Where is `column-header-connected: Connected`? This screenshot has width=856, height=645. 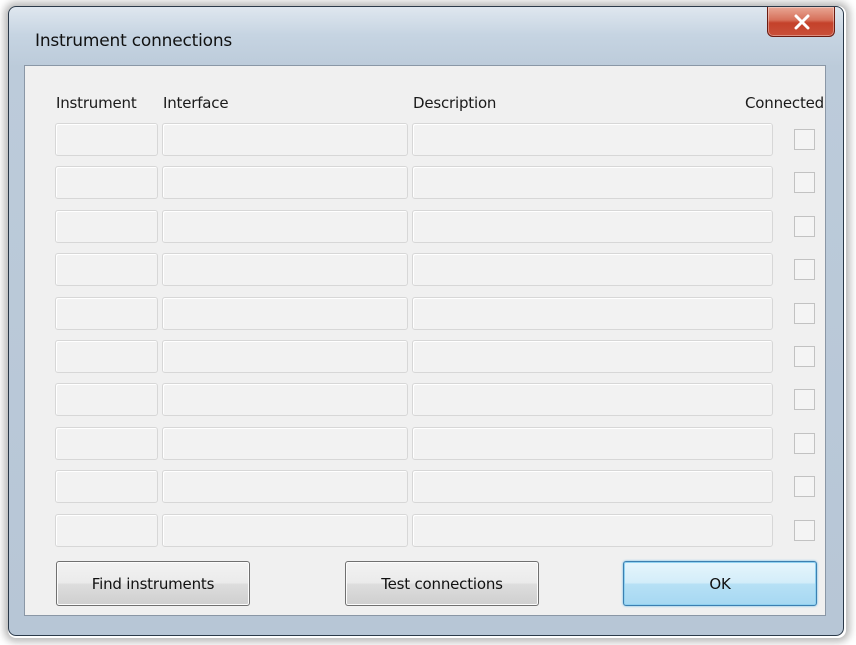 column-header-connected: Connected is located at coordinates (784, 103).